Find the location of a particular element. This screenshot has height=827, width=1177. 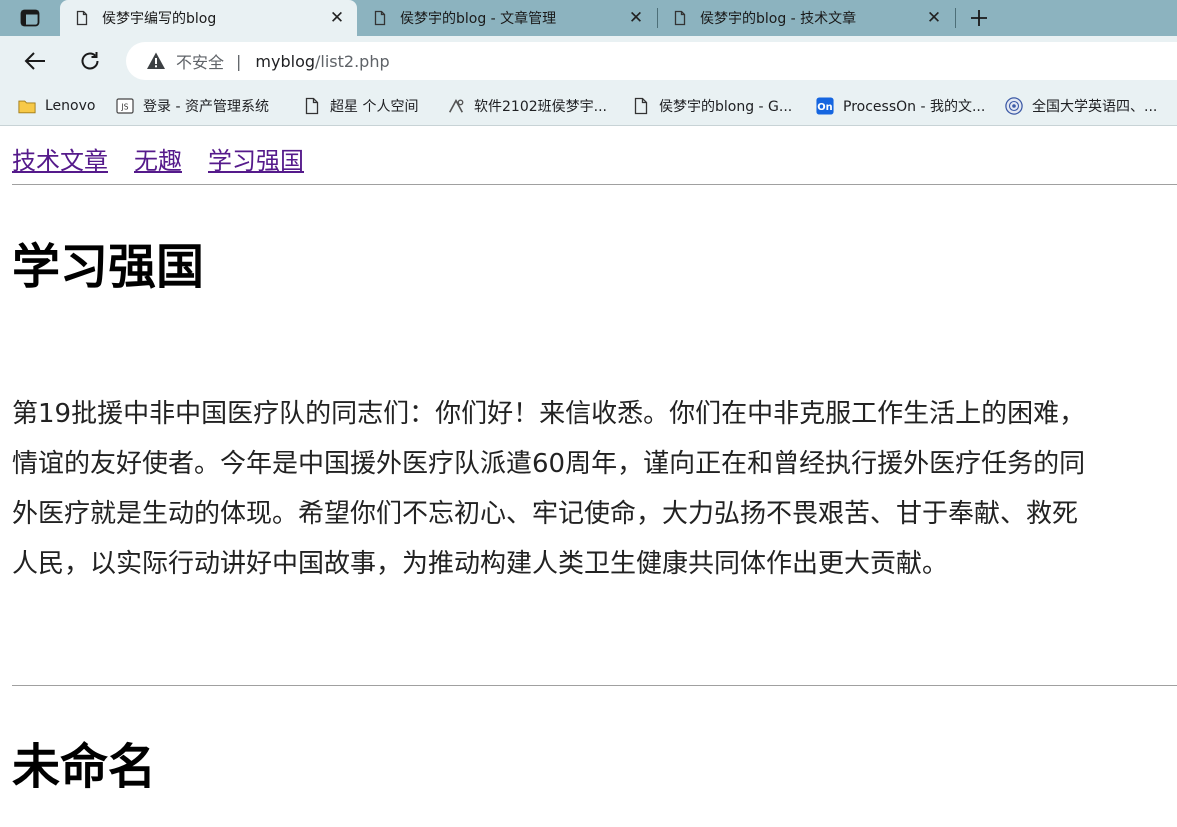

browser-toolbar: 不安全 | myblog/list2.php is located at coordinates (588, 61).